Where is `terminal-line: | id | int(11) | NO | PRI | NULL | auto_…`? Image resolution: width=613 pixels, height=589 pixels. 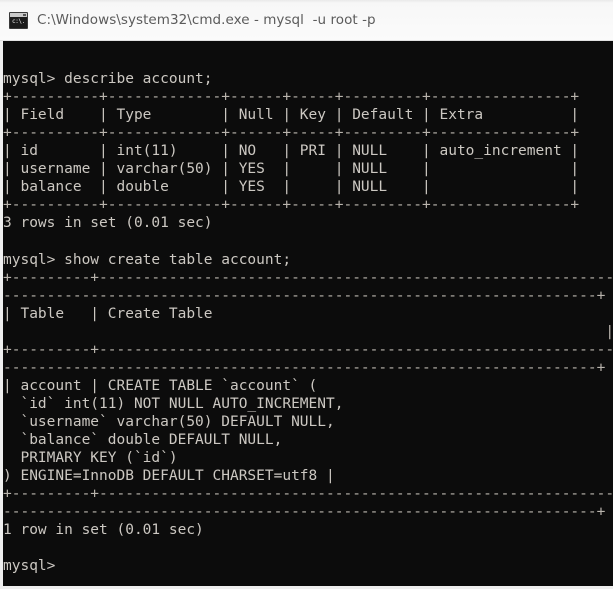 terminal-line: | id | int(11) | NO | PRI | NULL | auto_… is located at coordinates (291, 151).